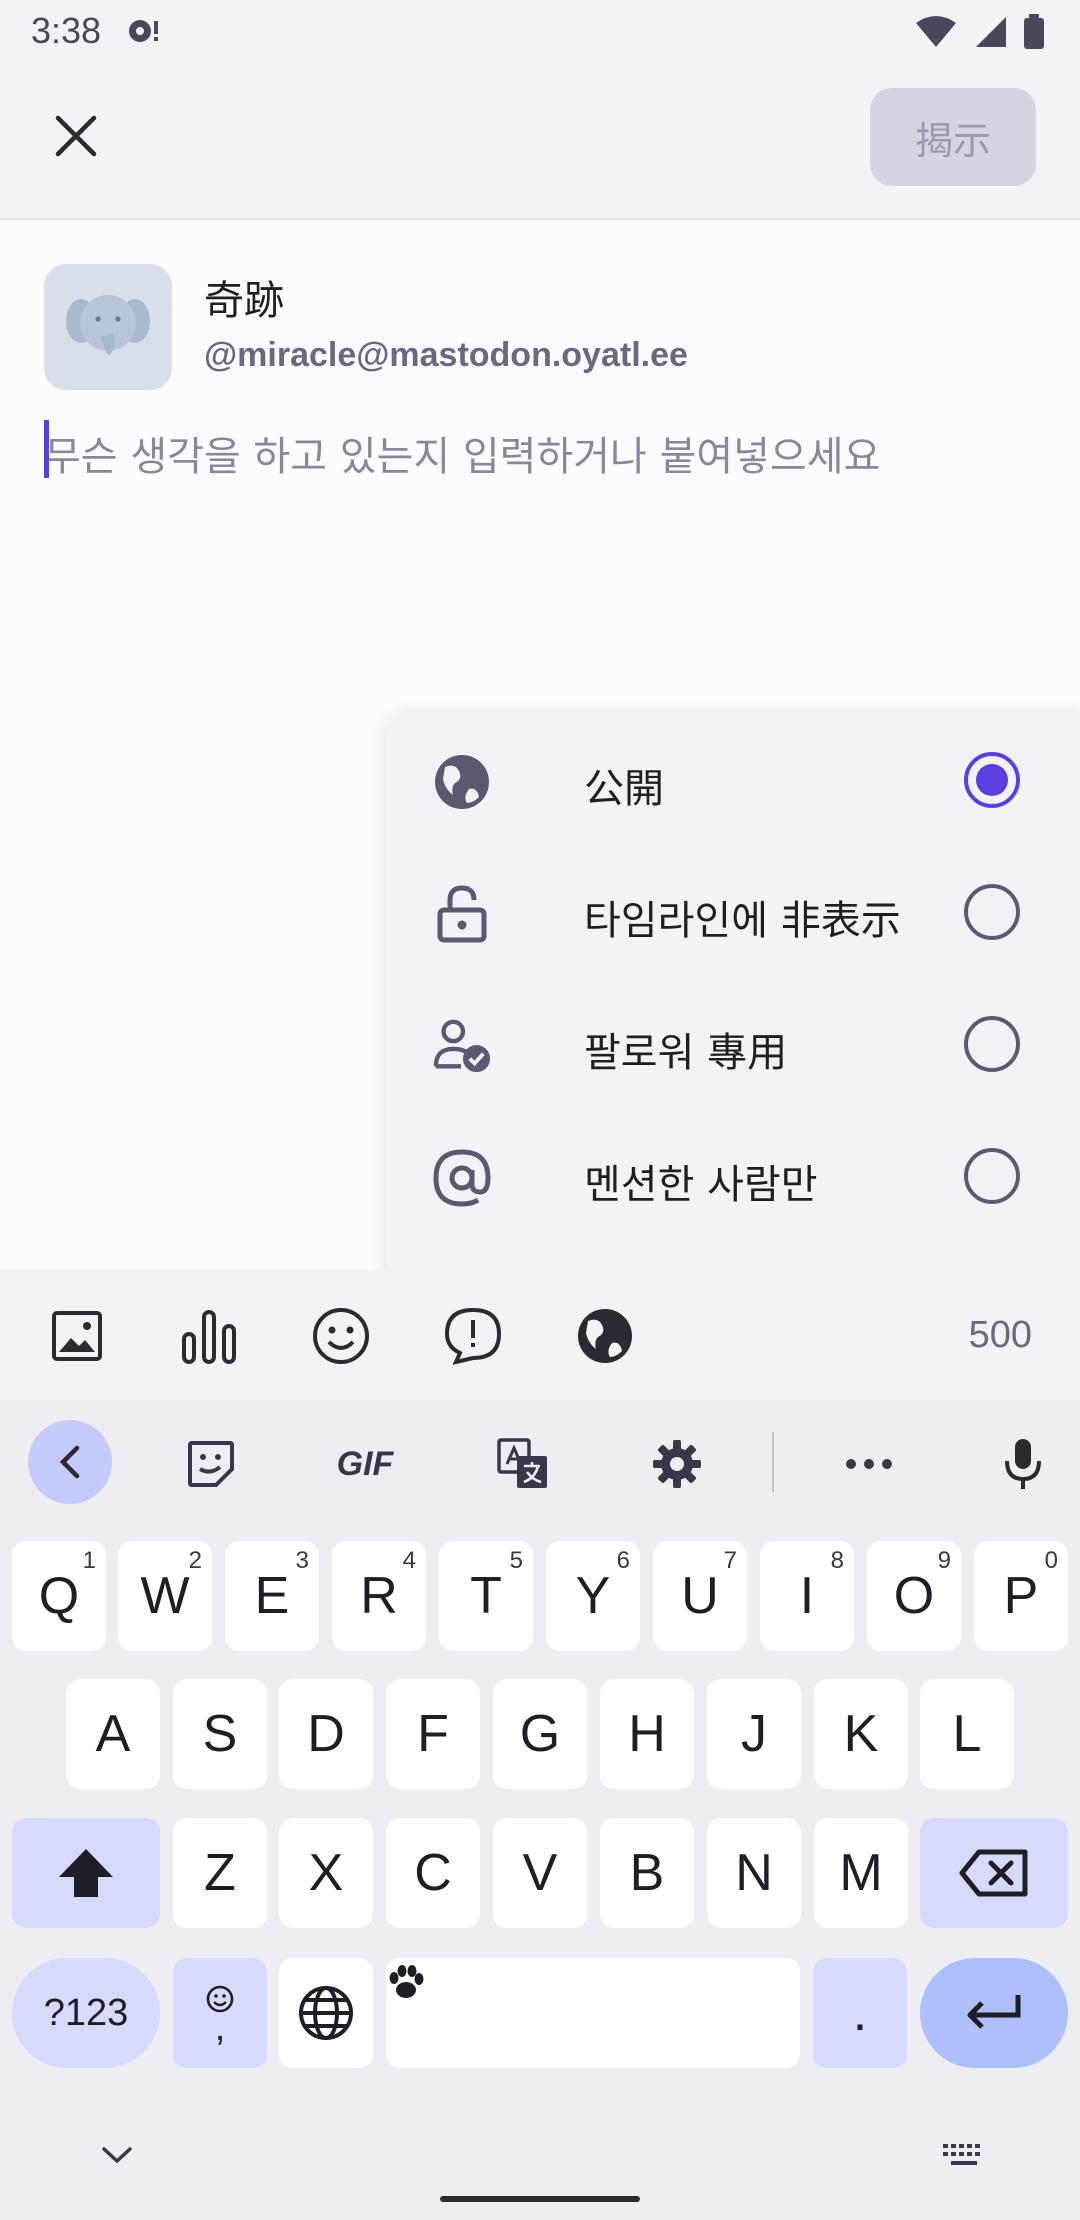 The height and width of the screenshot is (2220, 1080). I want to click on visibility-option-public: 公開, so click(733, 780).